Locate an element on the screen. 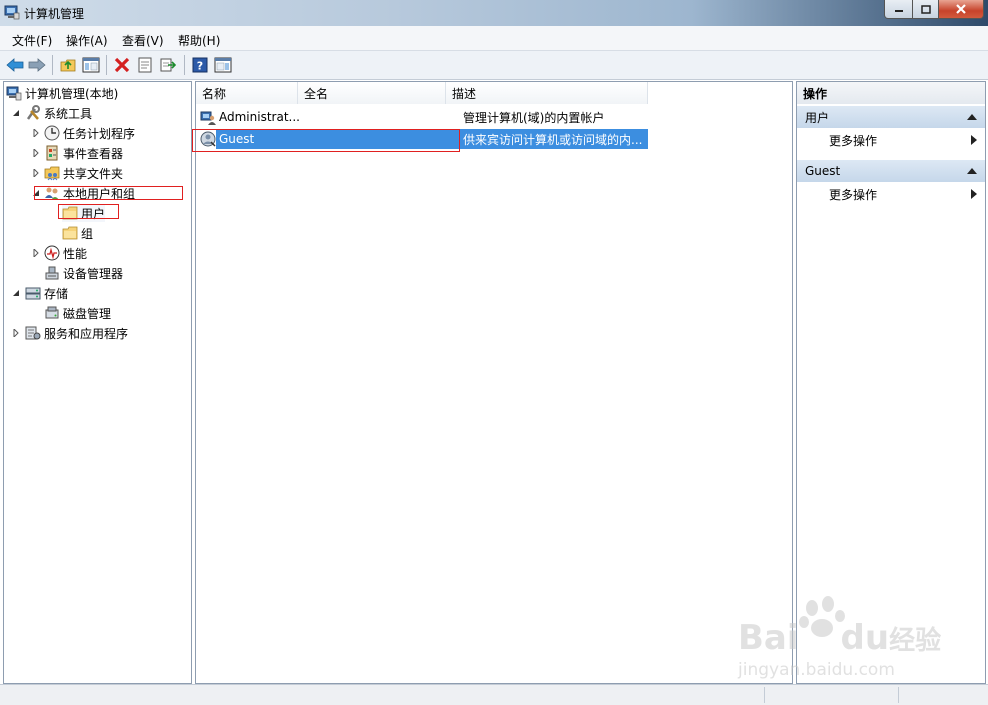 The image size is (988, 705). title-bar: 计算机管理 is located at coordinates (494, 13).